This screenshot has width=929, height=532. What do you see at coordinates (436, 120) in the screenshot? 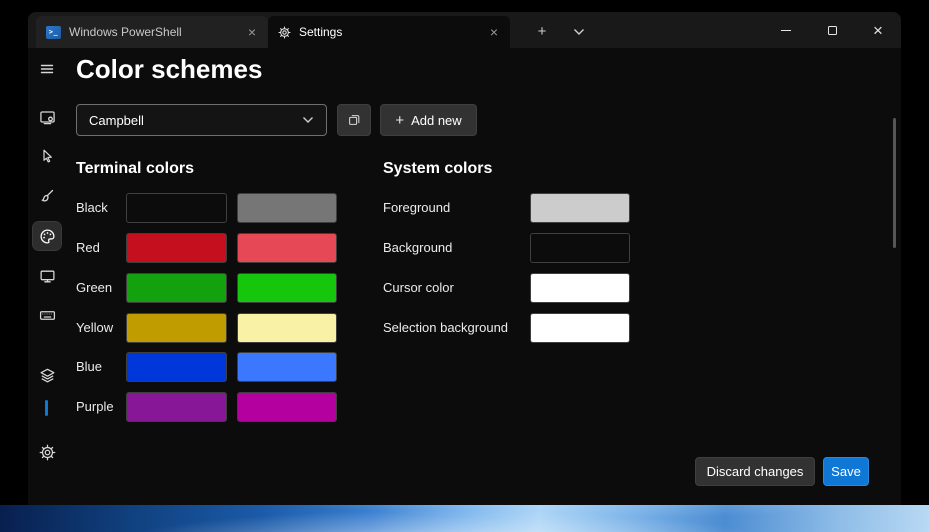
I see `add-new-label: Add new` at bounding box center [436, 120].